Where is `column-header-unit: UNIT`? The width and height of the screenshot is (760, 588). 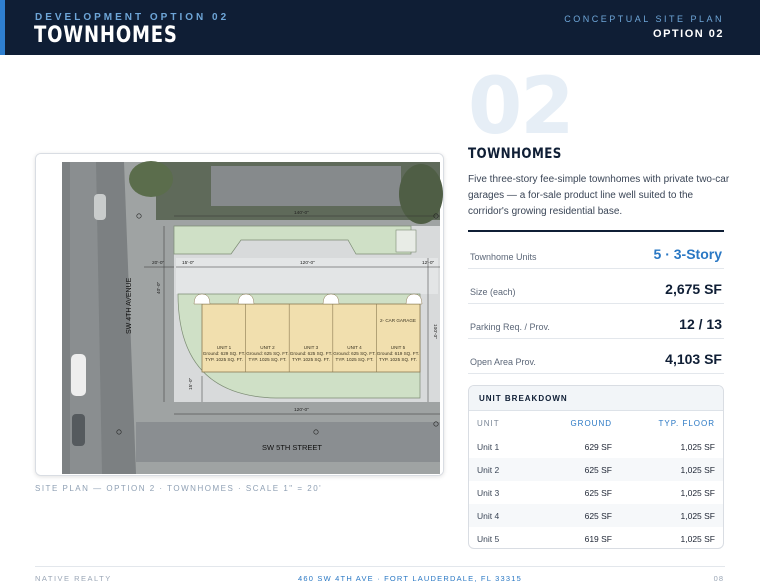
column-header-unit: UNIT is located at coordinates (488, 423).